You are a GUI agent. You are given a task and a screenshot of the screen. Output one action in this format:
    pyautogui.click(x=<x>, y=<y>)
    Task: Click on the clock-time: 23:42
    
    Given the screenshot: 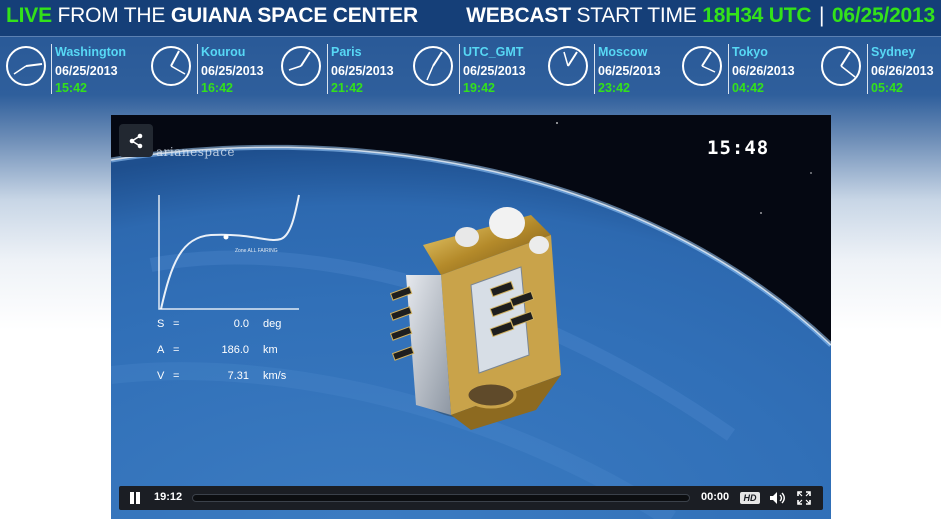 What is the action you would take?
    pyautogui.click(x=614, y=88)
    